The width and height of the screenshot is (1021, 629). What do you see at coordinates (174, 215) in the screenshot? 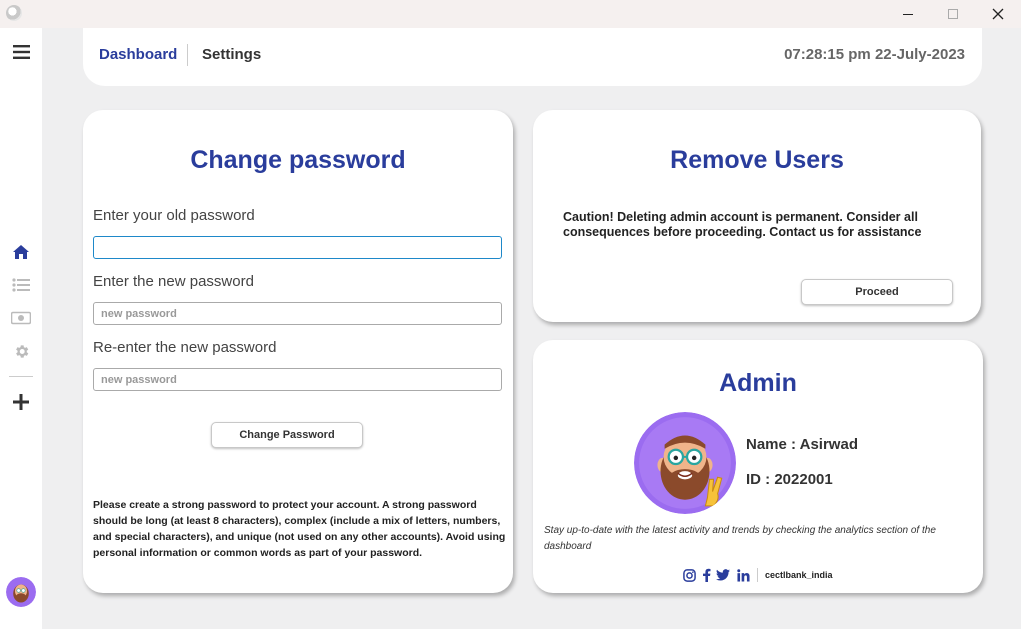
I see `old-password-label: Enter your old password` at bounding box center [174, 215].